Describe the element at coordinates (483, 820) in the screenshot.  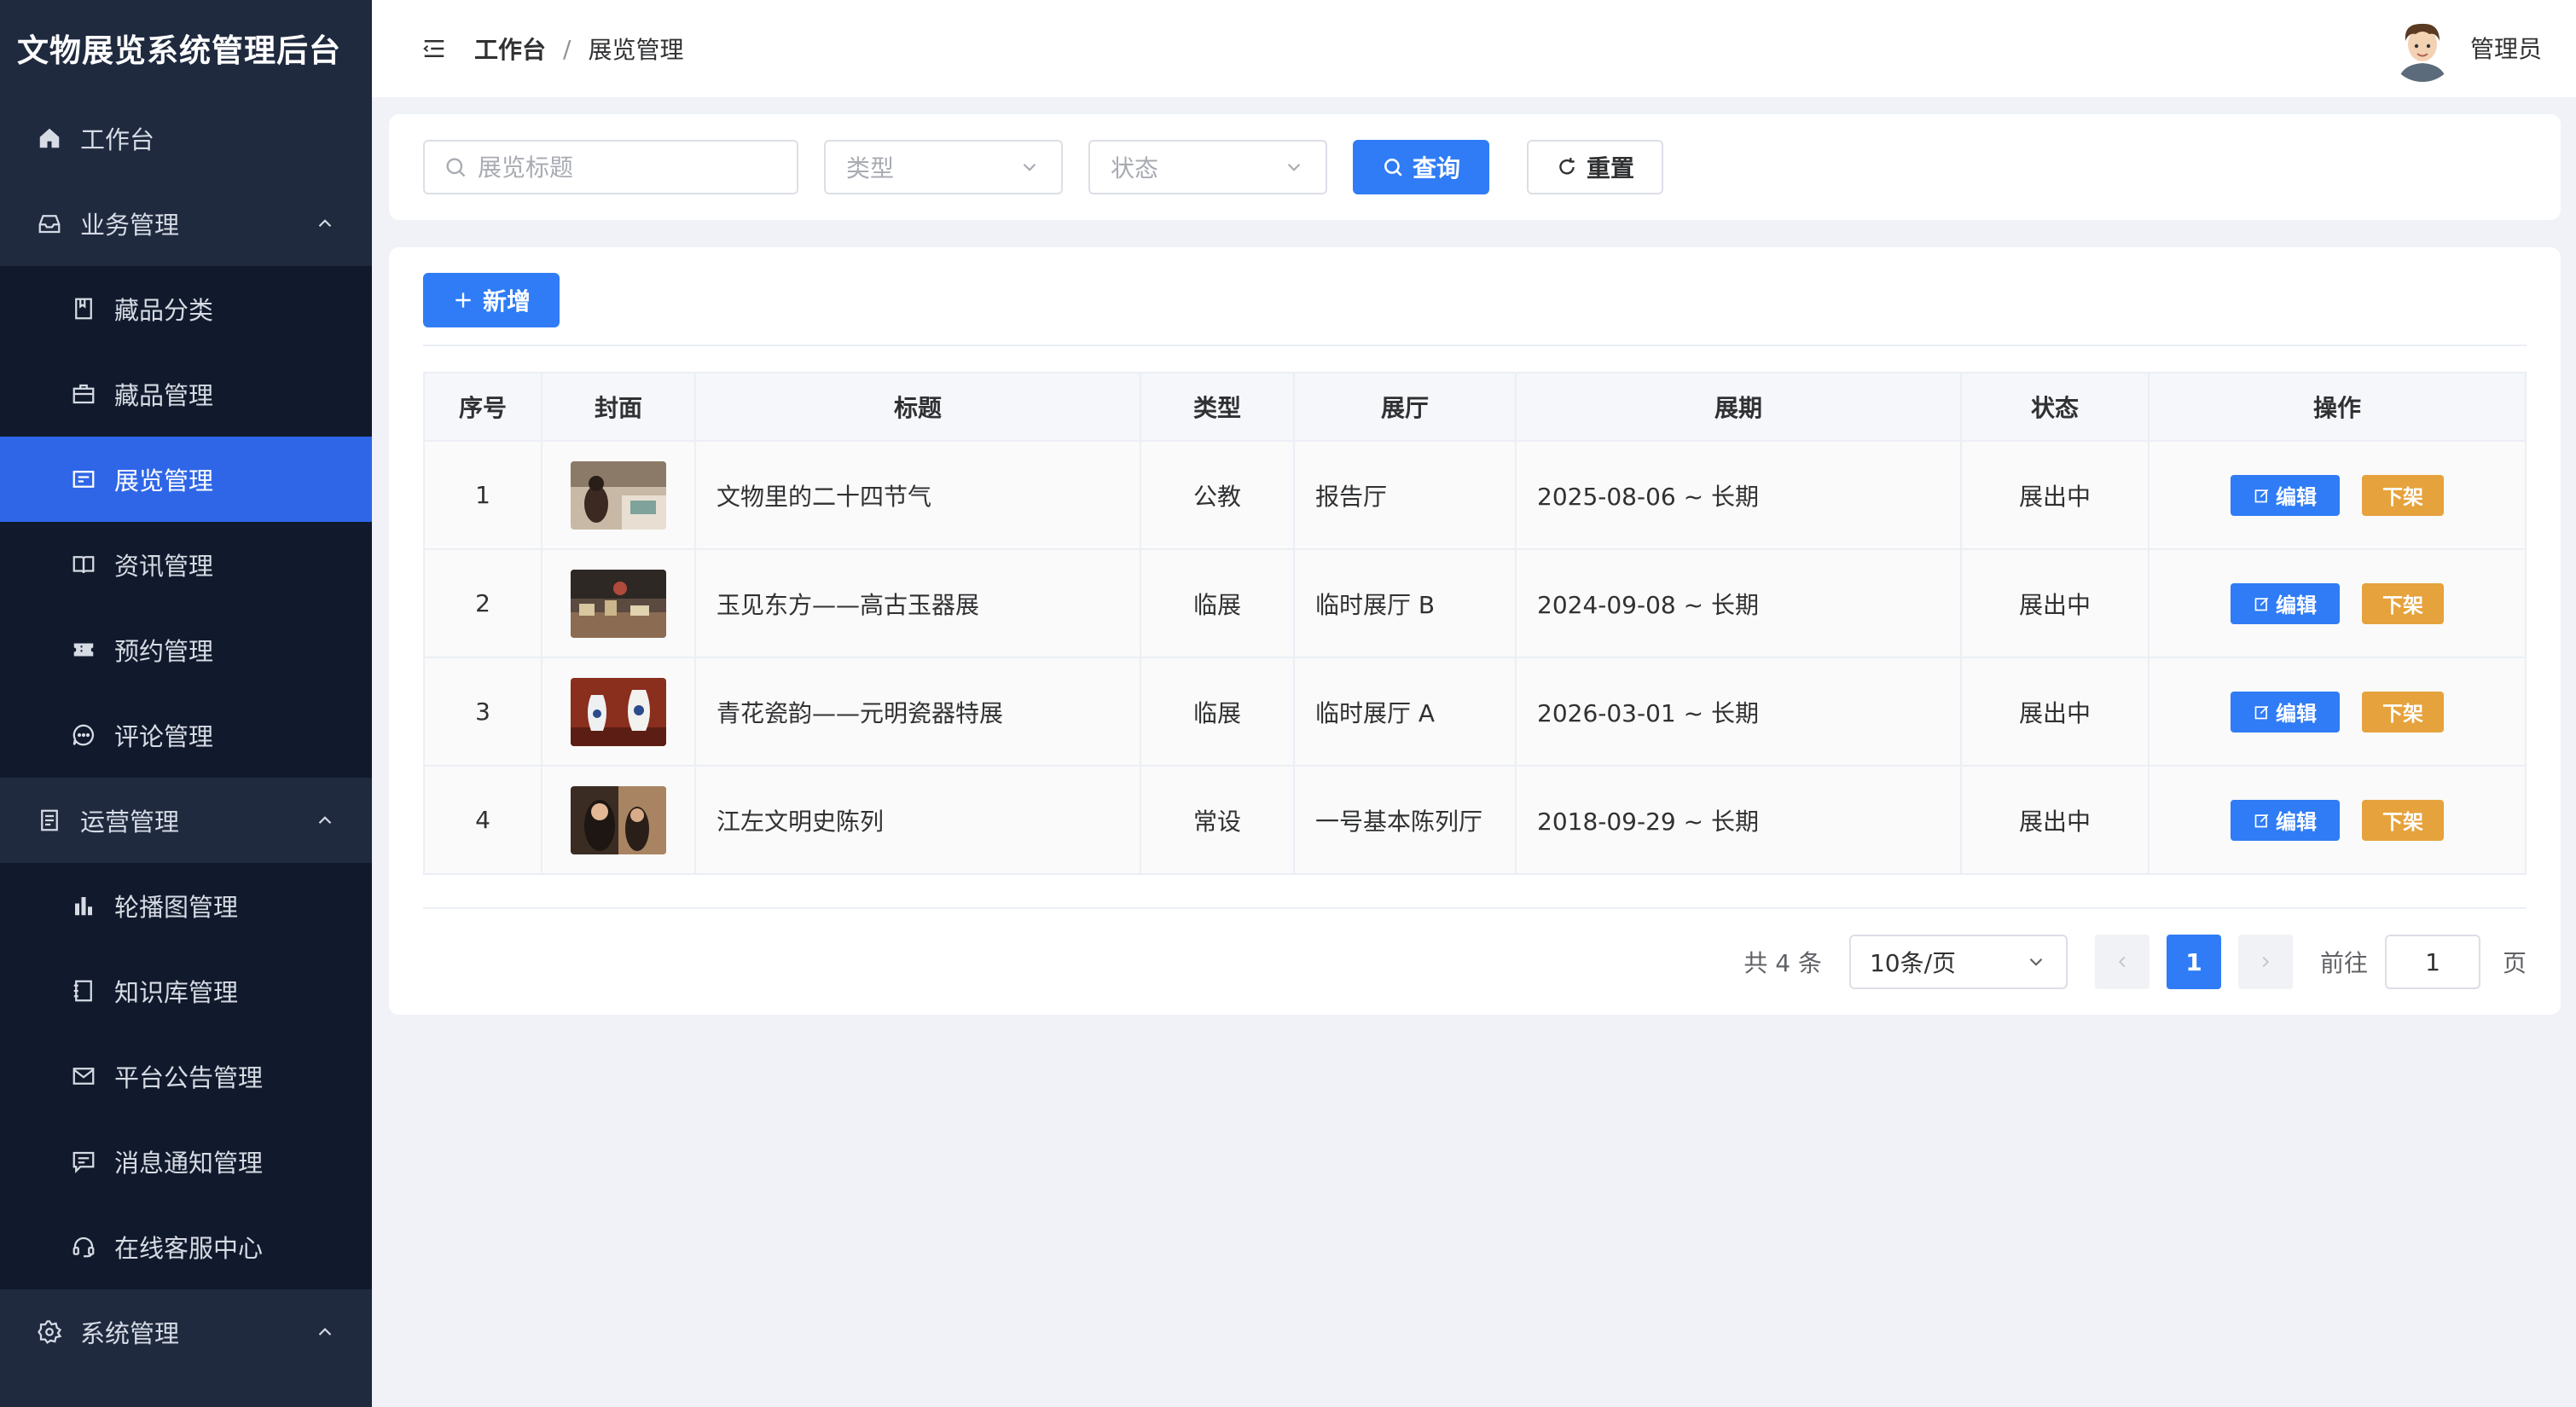
I see `row-index: 4` at that location.